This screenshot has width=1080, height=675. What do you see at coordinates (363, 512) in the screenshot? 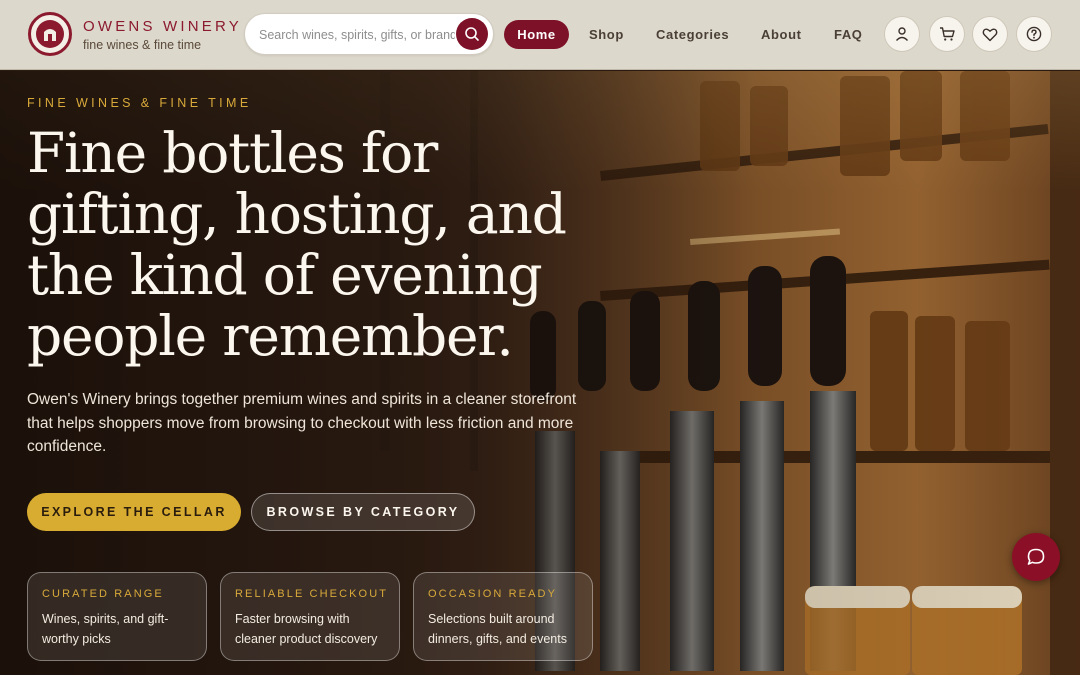
I see `browse-category-button: BROWSE BY CATEGORY` at bounding box center [363, 512].